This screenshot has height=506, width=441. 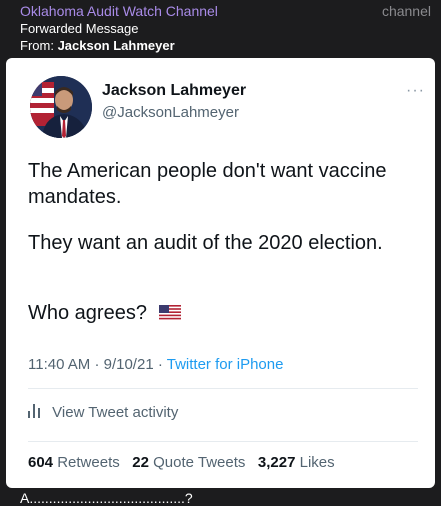 I want to click on tweet-date: 9/10/21, so click(x=129, y=364).